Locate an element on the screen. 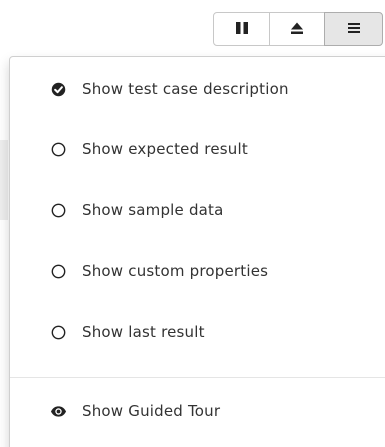  menu-item-label: Show last result is located at coordinates (143, 332).